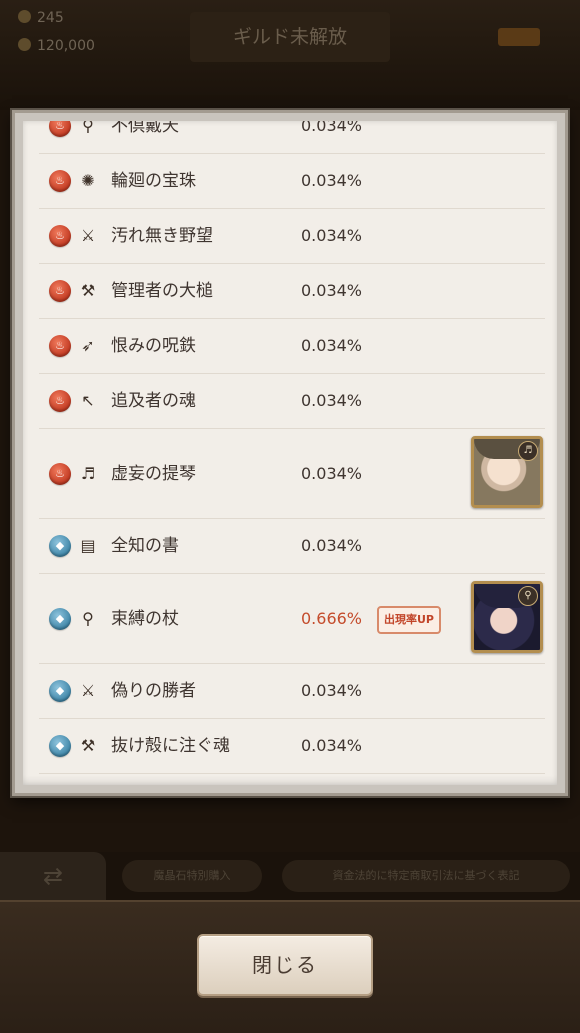  I want to click on character-portrait: ♬, so click(507, 471).